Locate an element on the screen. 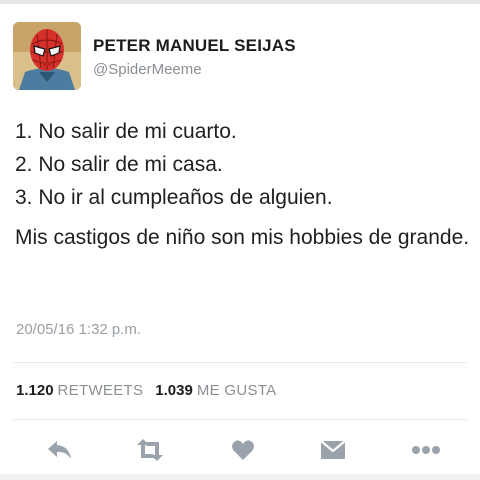 Image resolution: width=480 pixels, height=480 pixels. tweet-header: PETER MANUEL SEIJAS @SpiderMeeme is located at coordinates (154, 56).